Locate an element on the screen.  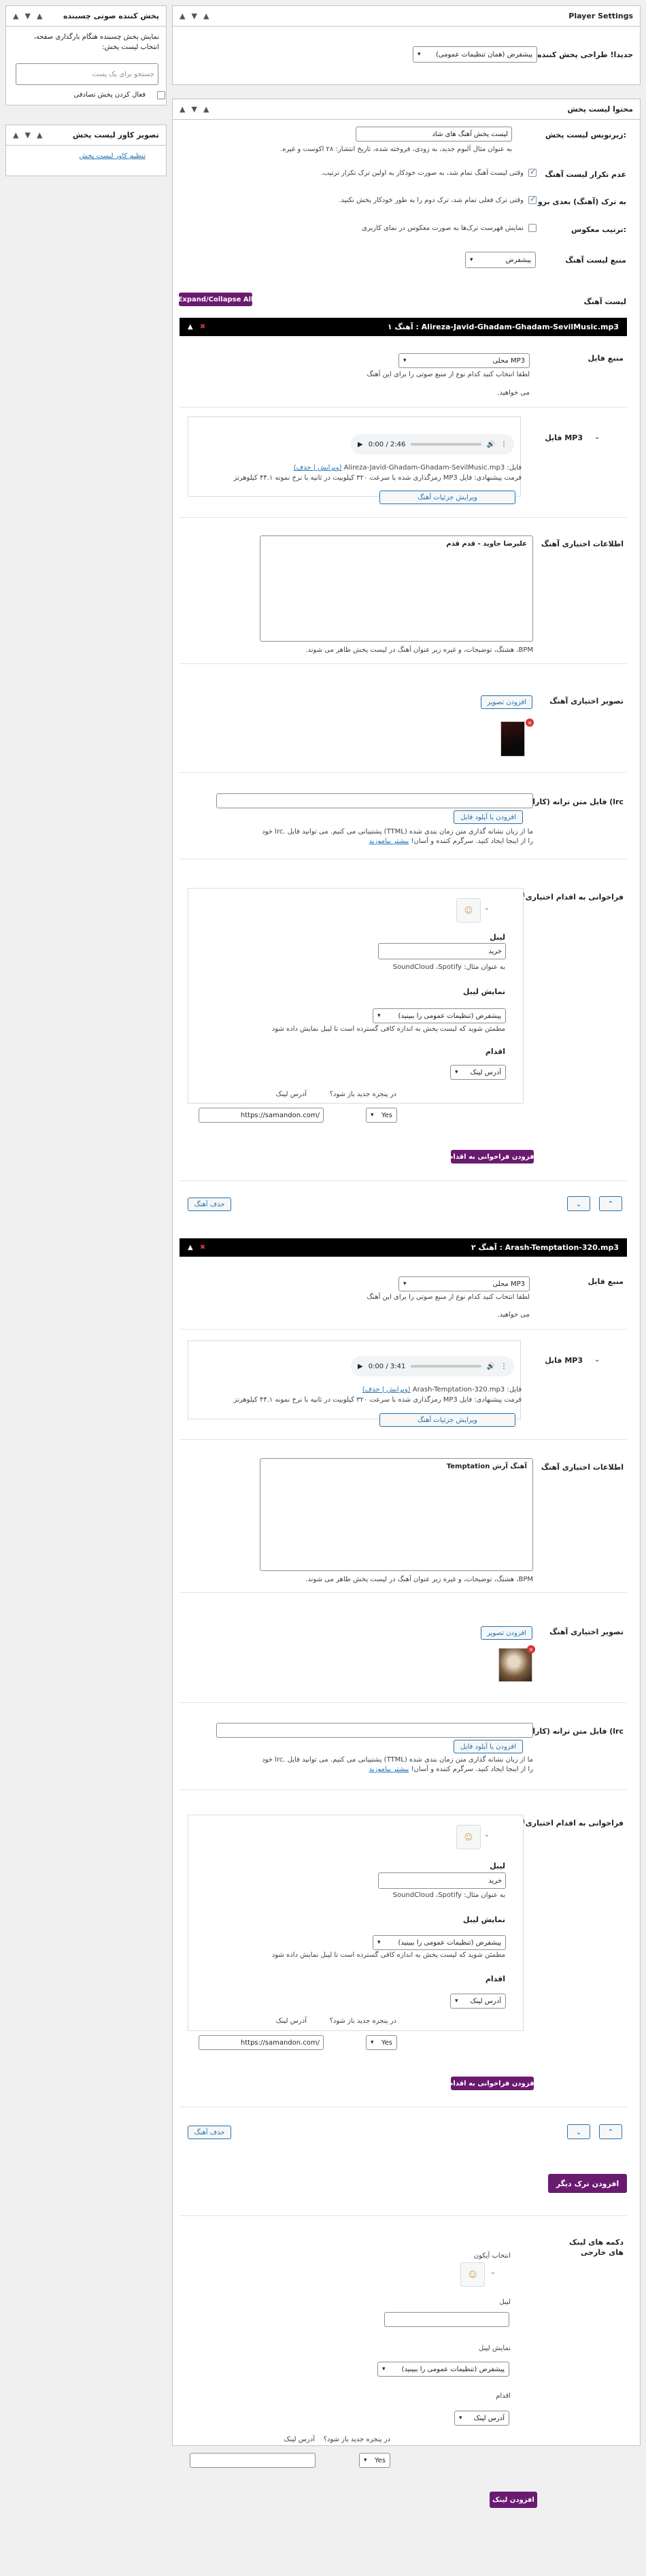
shuffle-checkbox is located at coordinates (161, 95).